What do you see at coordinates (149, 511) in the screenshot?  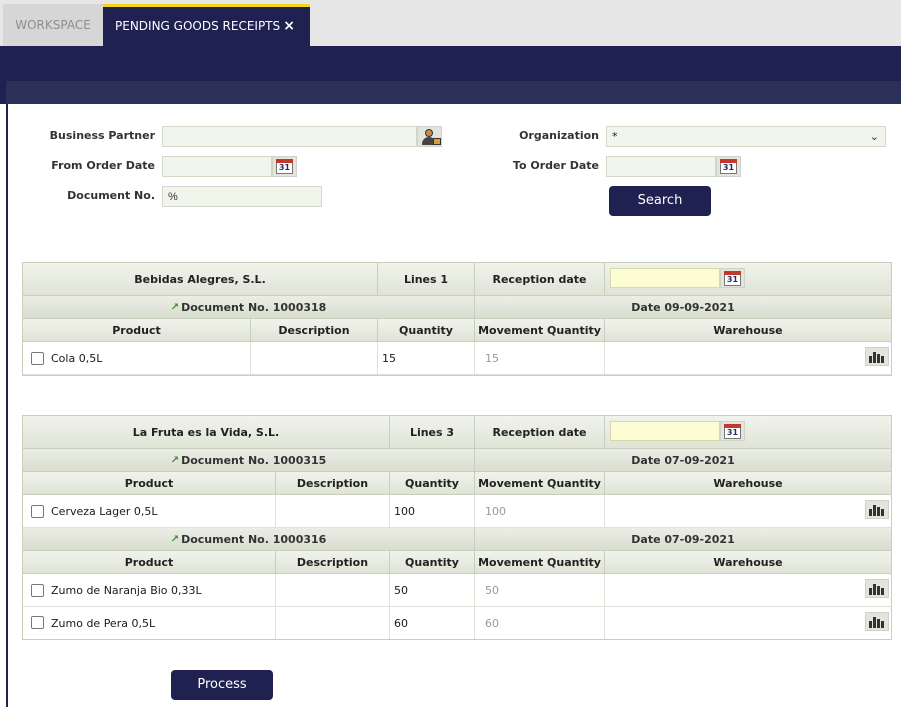 I see `table-row-product: Cerveza Lager 0,5L` at bounding box center [149, 511].